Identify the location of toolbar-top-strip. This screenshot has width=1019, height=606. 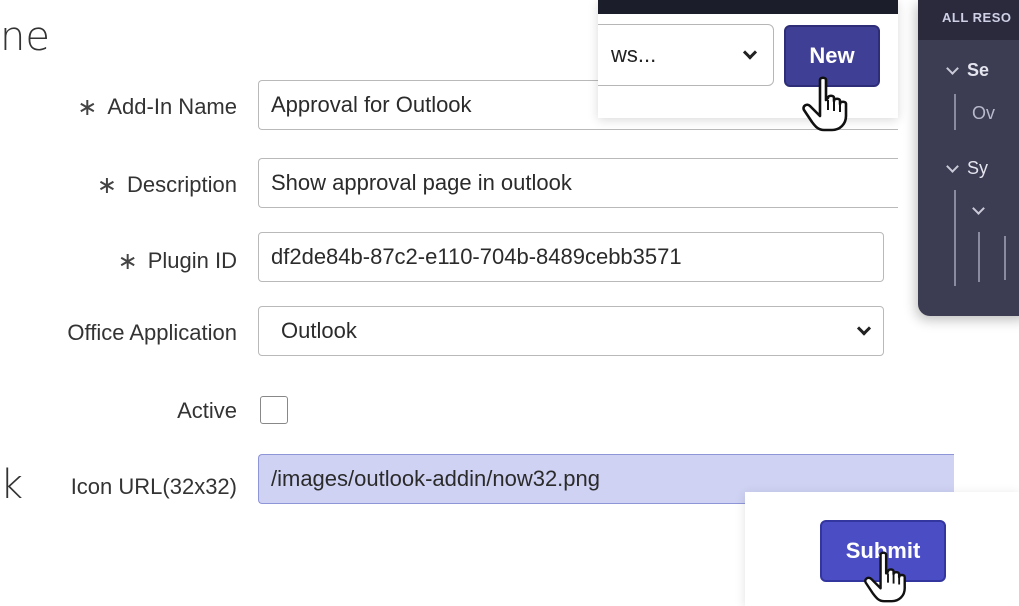
(748, 7).